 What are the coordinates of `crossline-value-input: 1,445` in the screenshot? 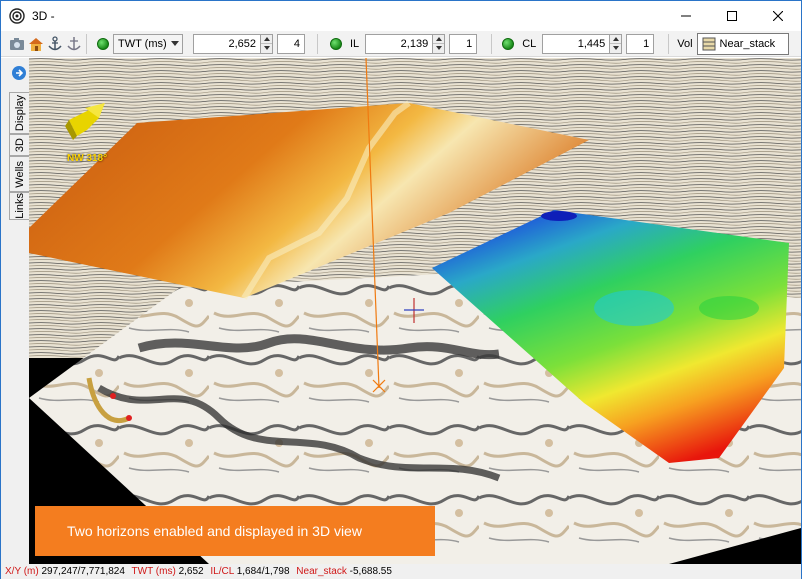 It's located at (576, 43).